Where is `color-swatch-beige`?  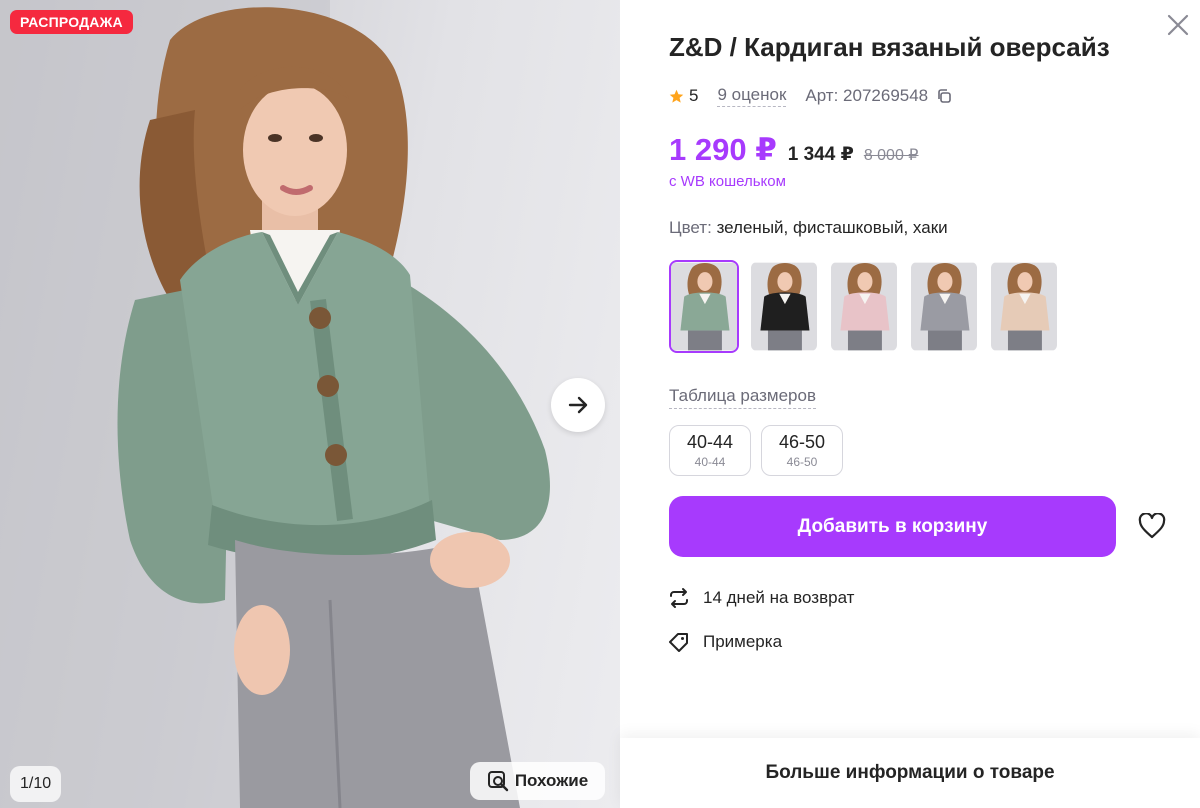 color-swatch-beige is located at coordinates (1024, 306).